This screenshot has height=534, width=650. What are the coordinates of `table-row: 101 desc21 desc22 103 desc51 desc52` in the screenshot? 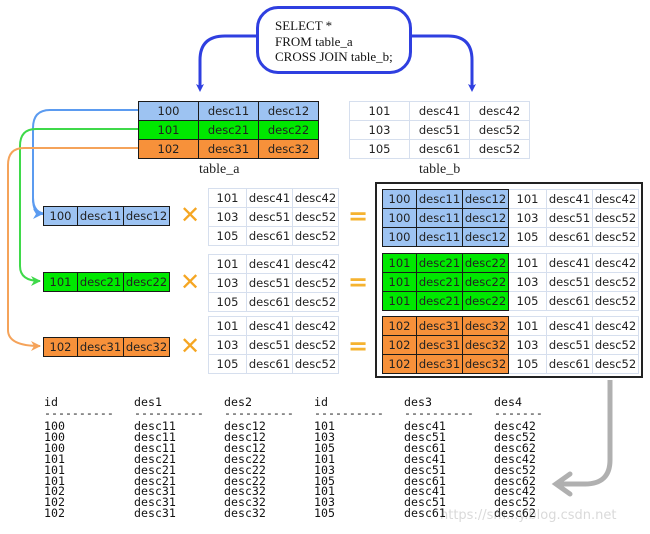 It's located at (510, 282).